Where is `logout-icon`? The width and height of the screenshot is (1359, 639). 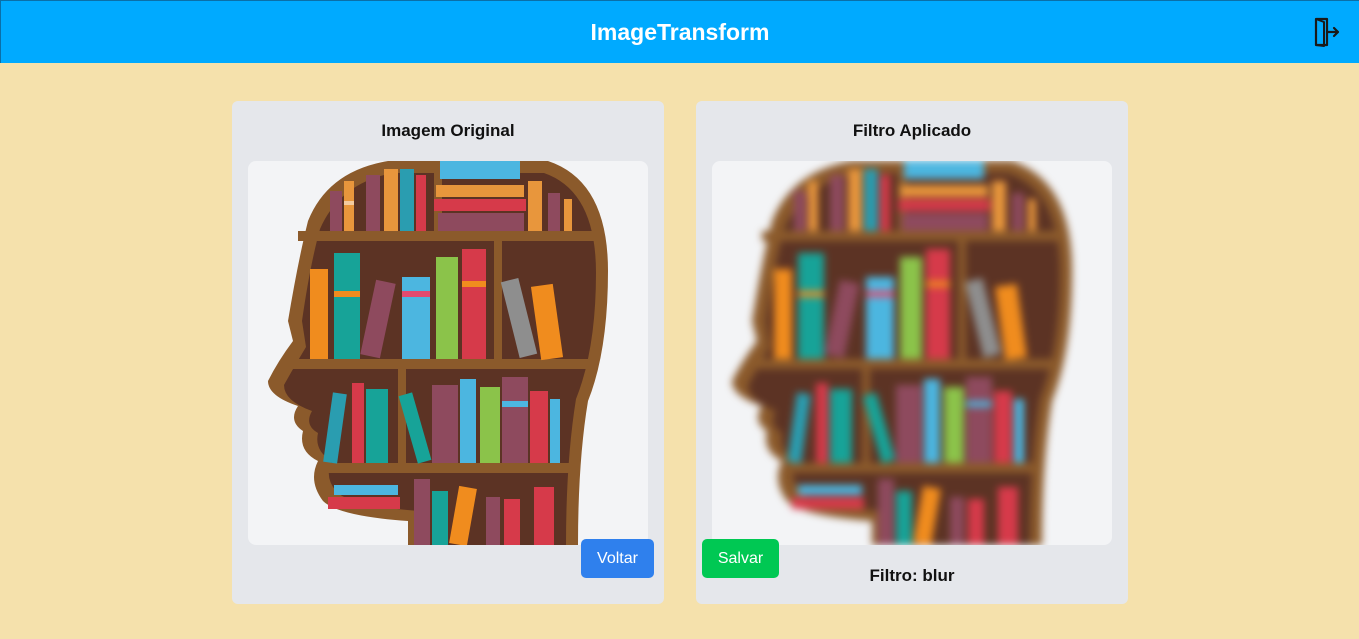
logout-icon is located at coordinates (1327, 32).